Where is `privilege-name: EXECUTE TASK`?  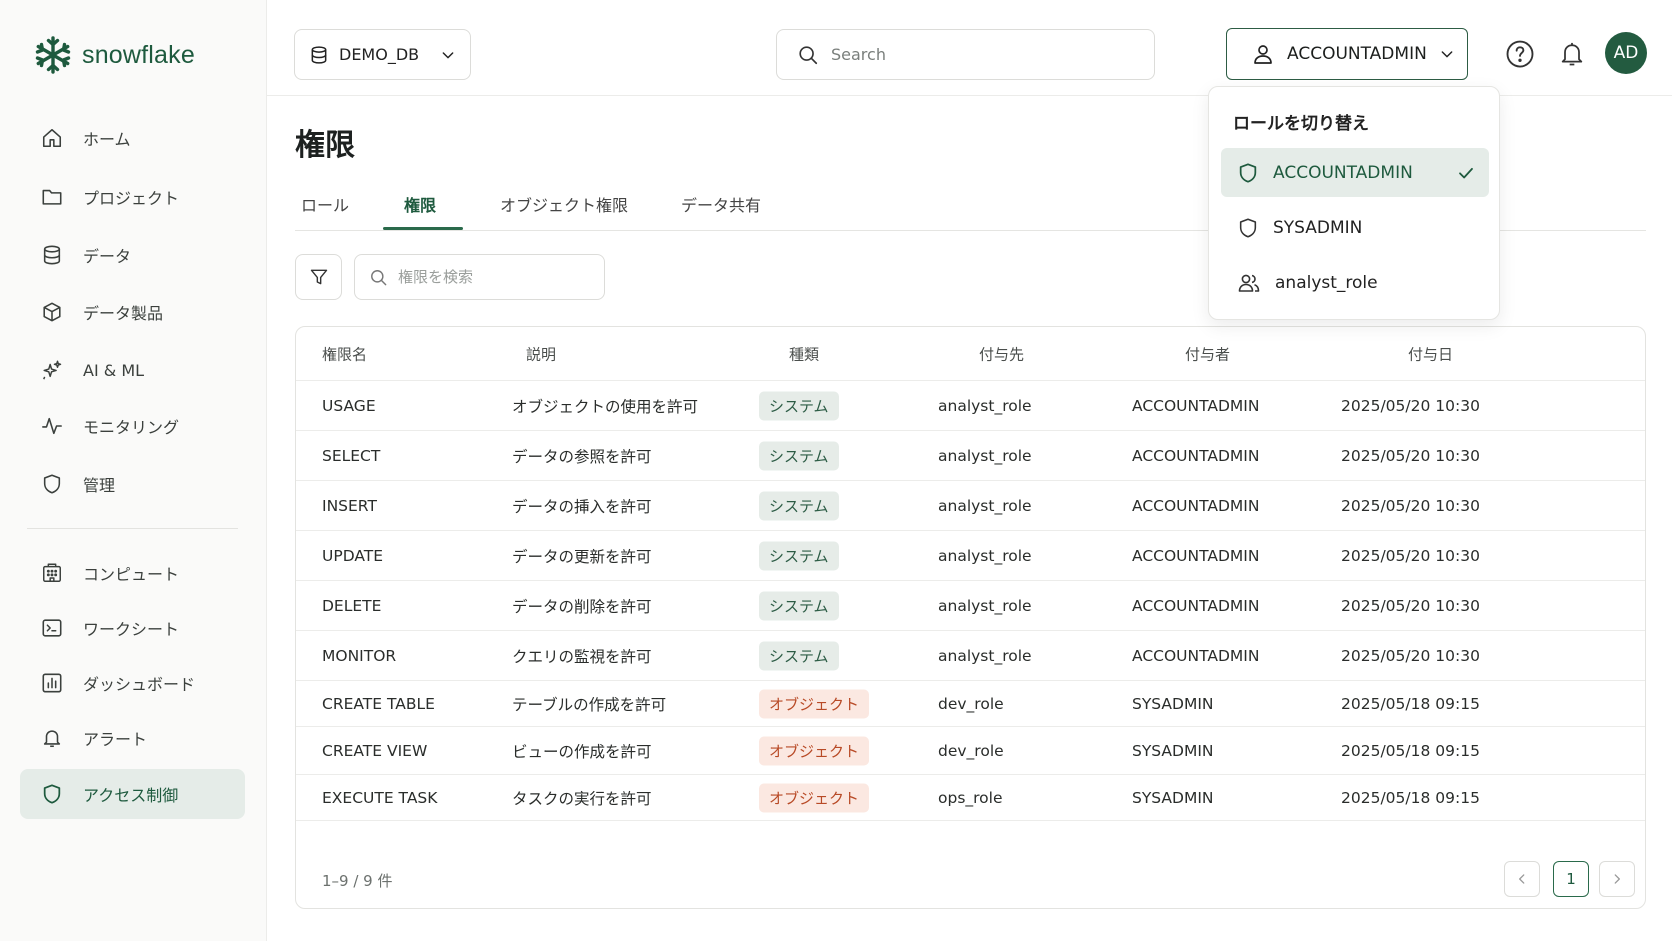
privilege-name: EXECUTE TASK is located at coordinates (380, 797).